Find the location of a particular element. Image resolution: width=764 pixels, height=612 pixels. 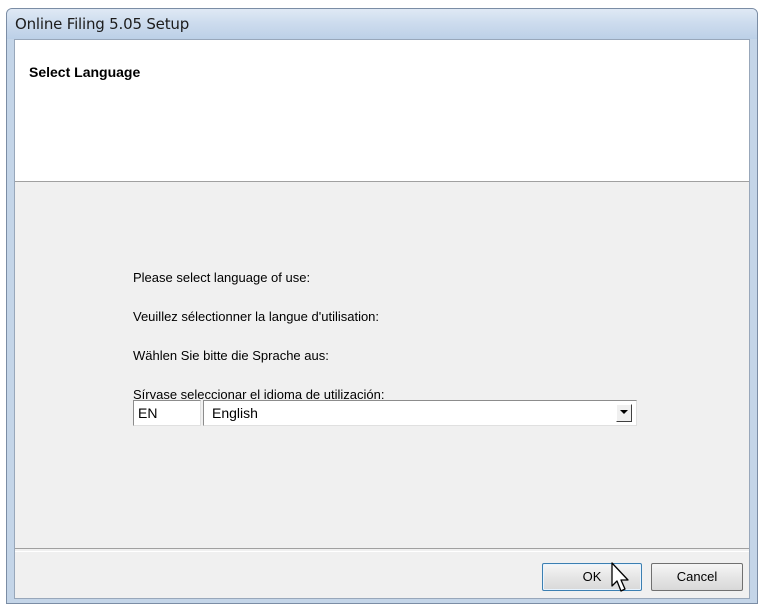

language-code-field: EN is located at coordinates (167, 413).